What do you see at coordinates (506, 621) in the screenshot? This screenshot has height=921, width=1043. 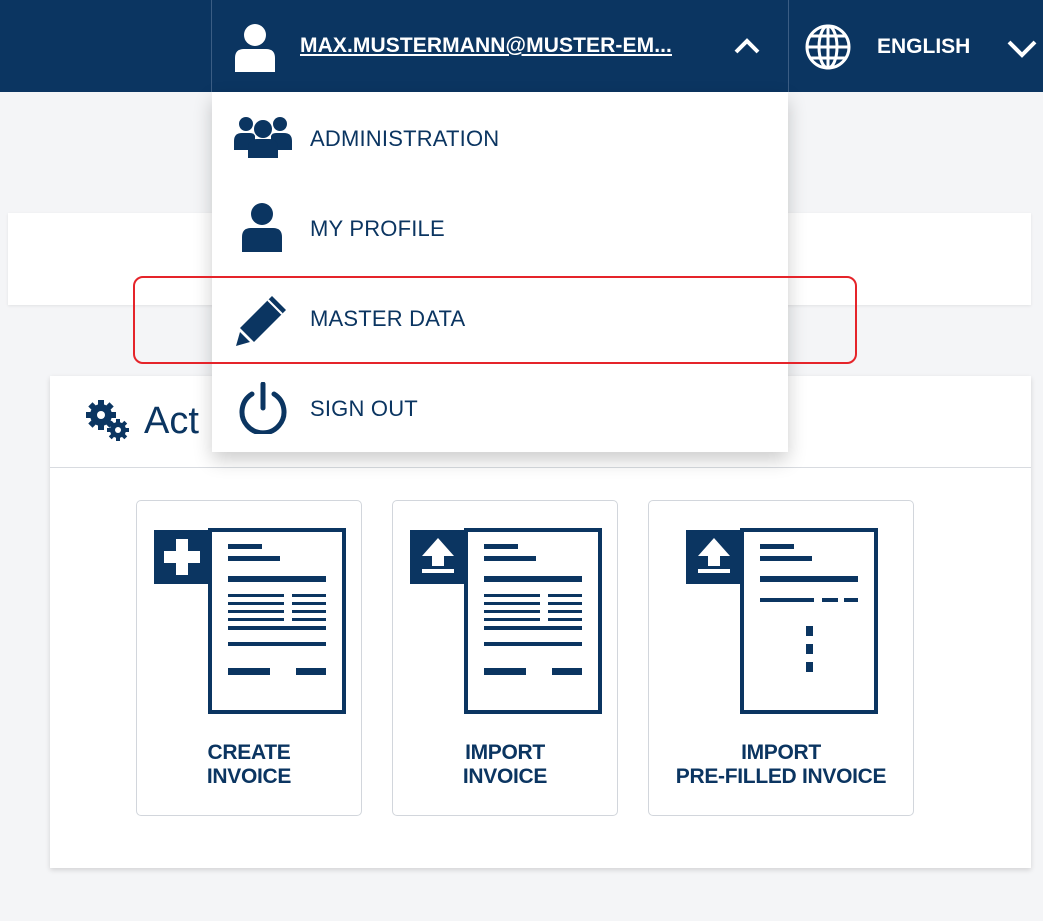 I see `import-invoice-icon` at bounding box center [506, 621].